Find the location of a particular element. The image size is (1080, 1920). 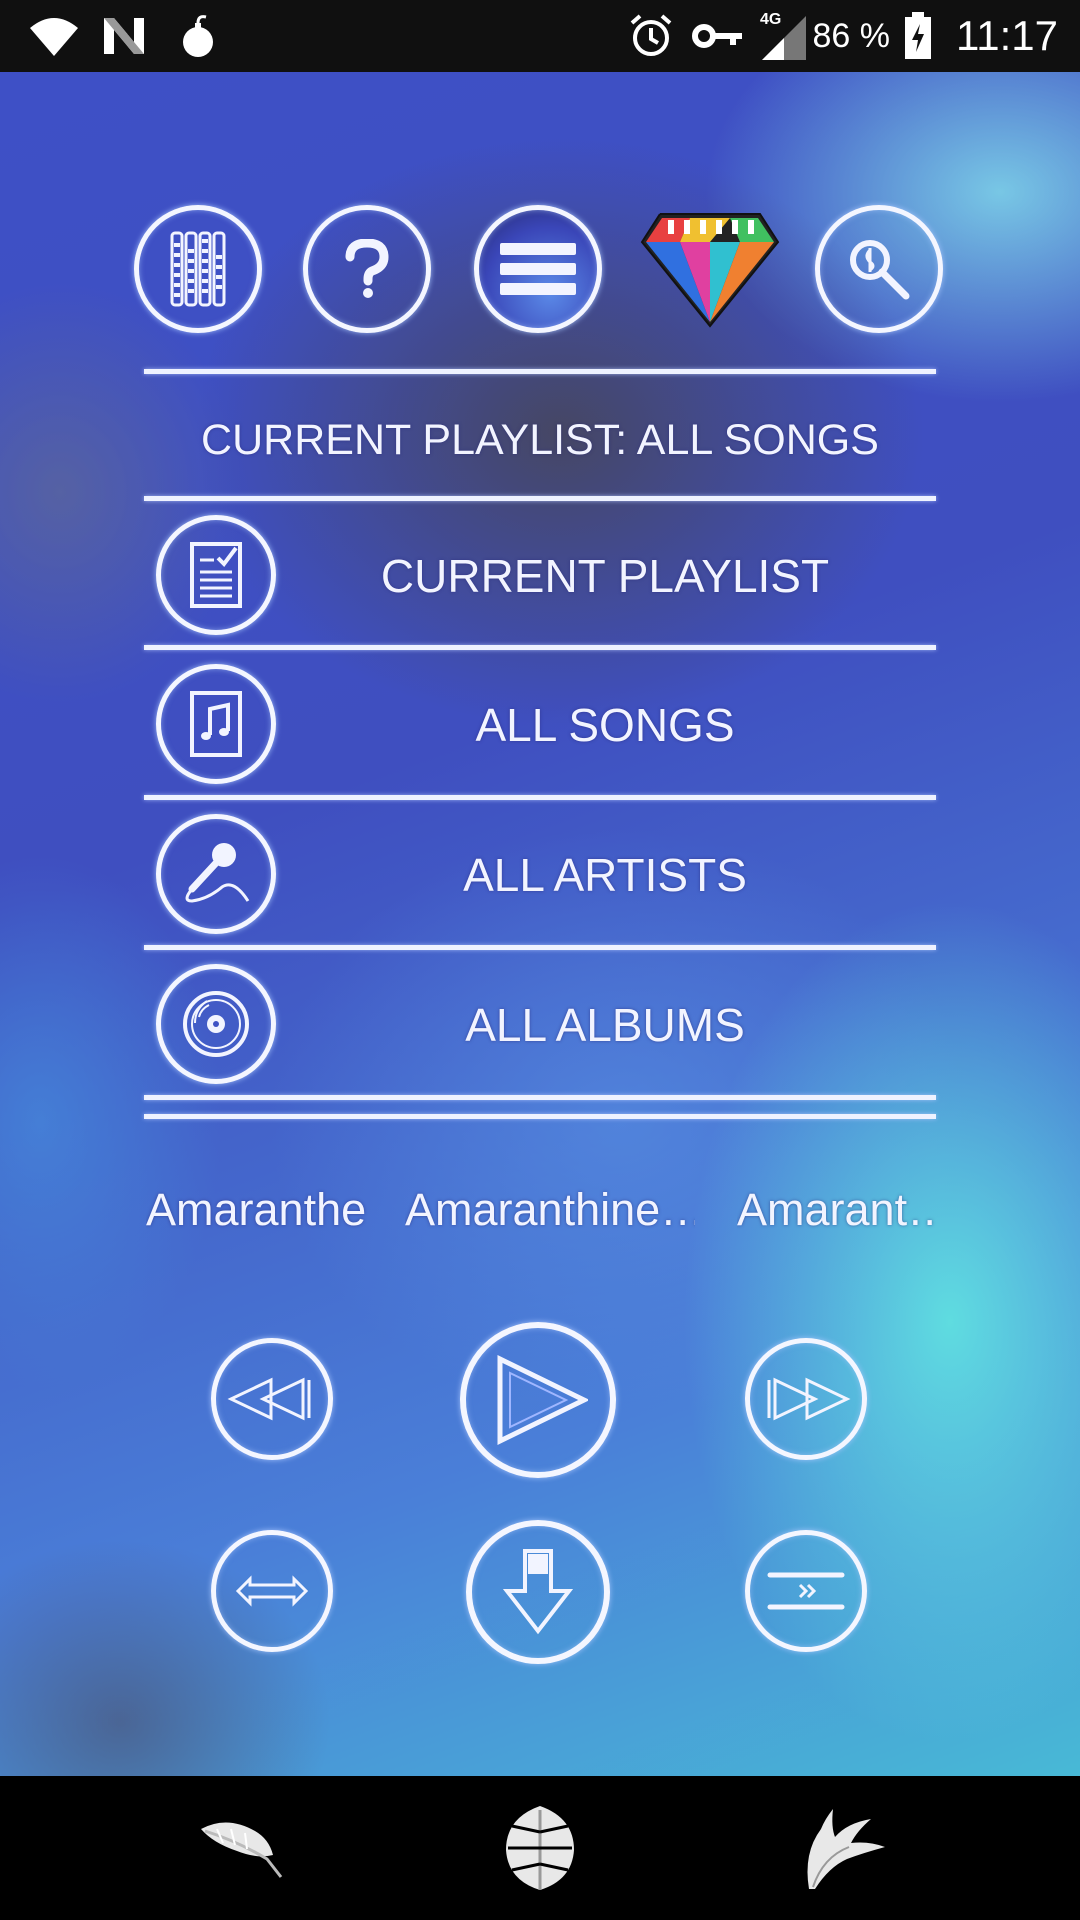

menu-item-current-playlist: CURRENT PLAYLIST is located at coordinates (540, 575).